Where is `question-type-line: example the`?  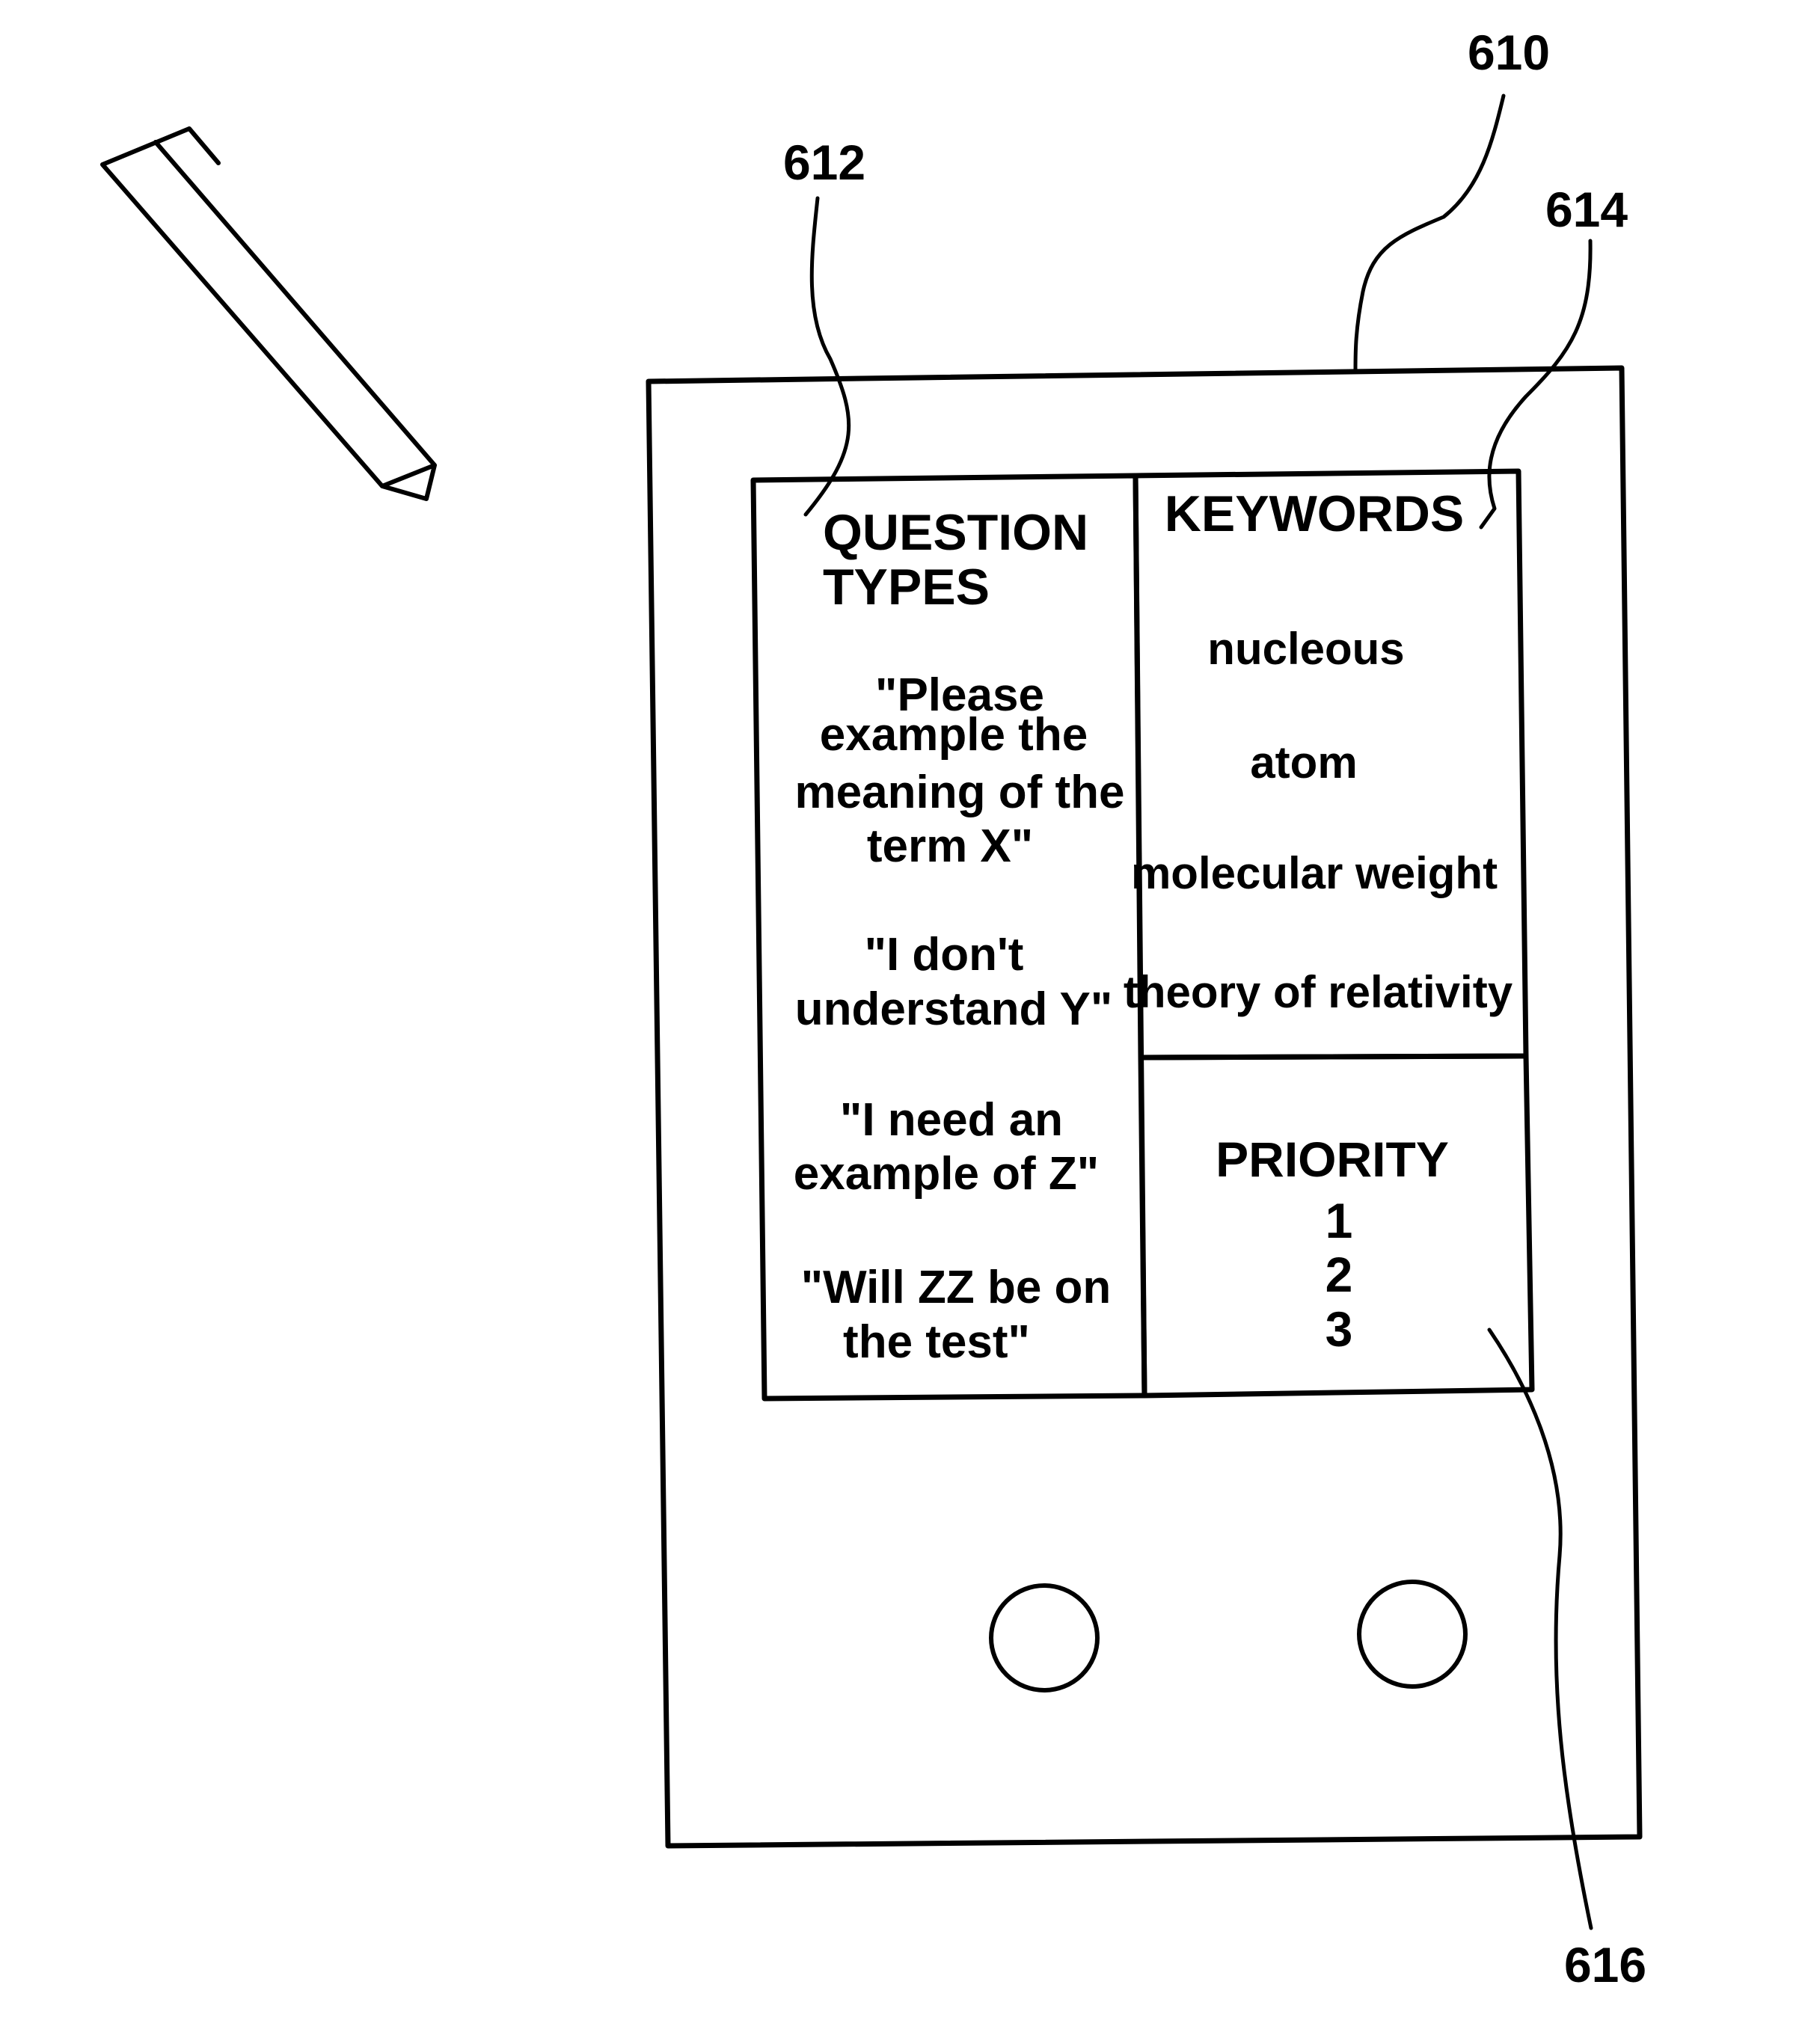 question-type-line: example the is located at coordinates (954, 735).